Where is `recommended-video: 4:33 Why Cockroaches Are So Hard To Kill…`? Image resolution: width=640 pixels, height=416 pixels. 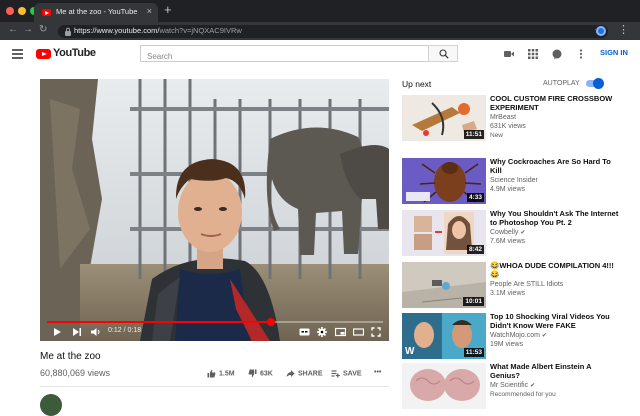
recommended-video: 4:33 Why Cockroaches Are So Hard To Kill… is located at coordinates (512, 180).